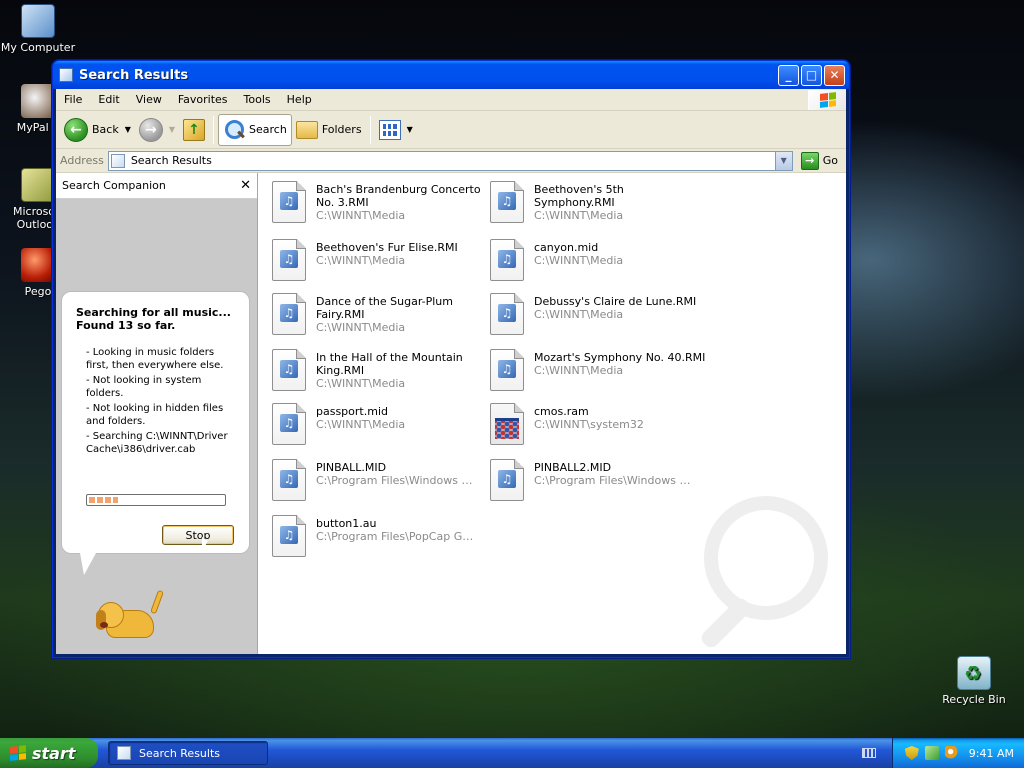 Image resolution: width=1024 pixels, height=768 pixels. What do you see at coordinates (811, 75) in the screenshot?
I see `maximize-button: □` at bounding box center [811, 75].